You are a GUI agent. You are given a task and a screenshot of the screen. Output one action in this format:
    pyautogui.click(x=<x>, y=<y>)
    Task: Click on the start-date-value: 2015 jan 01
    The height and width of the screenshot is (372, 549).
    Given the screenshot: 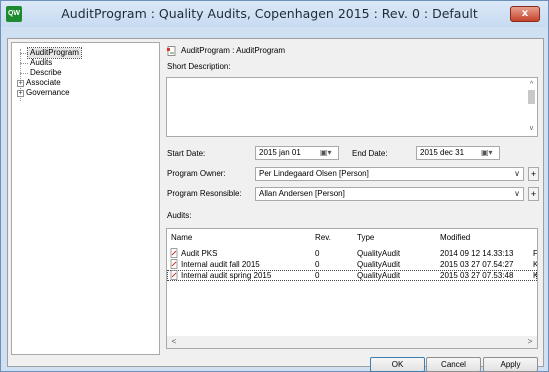 What is the action you would take?
    pyautogui.click(x=280, y=152)
    